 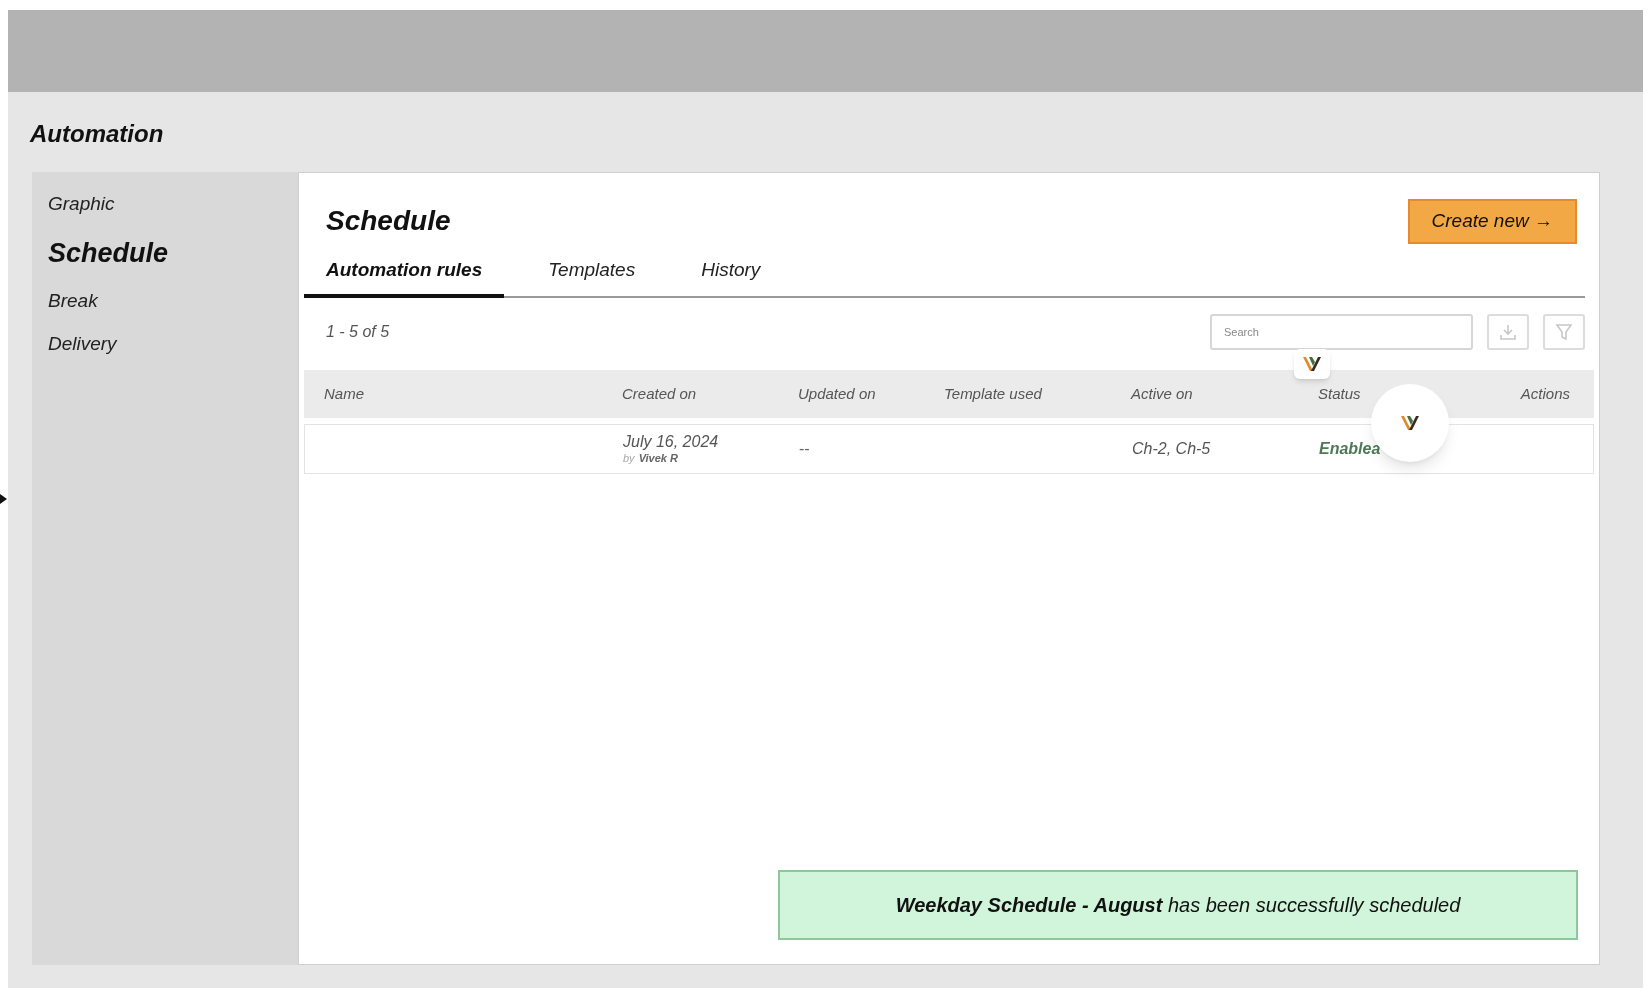 What do you see at coordinates (592, 276) in the screenshot?
I see `tab: Templates` at bounding box center [592, 276].